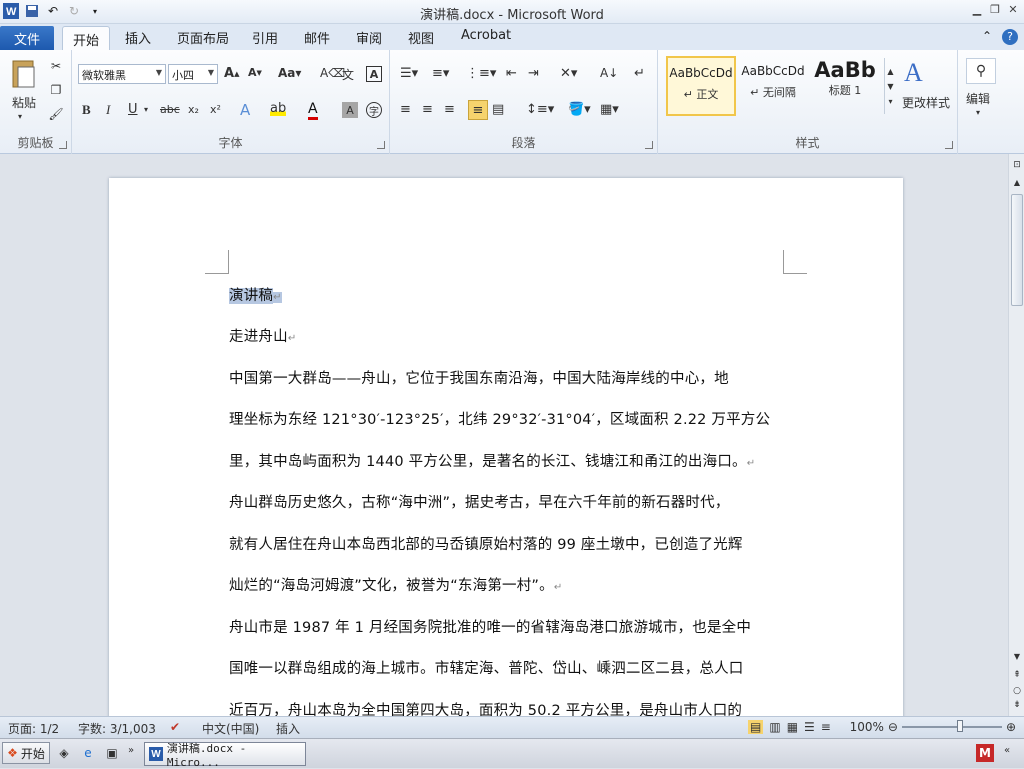  What do you see at coordinates (509, 380) in the screenshot?
I see `doc-line: 中国第一大群岛——舟山，它位于我国东南沿海，中国大陆海岸线的中心，地` at bounding box center [509, 380].